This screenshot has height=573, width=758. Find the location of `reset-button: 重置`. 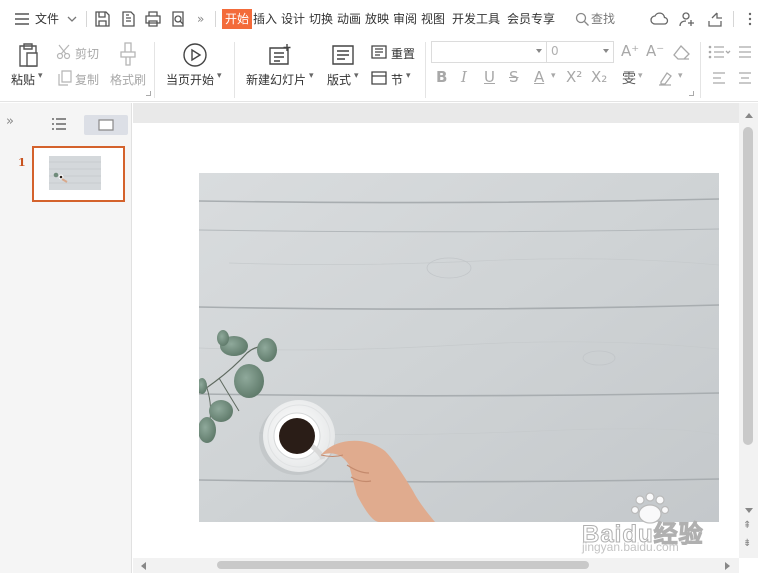

reset-button: 重置 is located at coordinates (403, 53).